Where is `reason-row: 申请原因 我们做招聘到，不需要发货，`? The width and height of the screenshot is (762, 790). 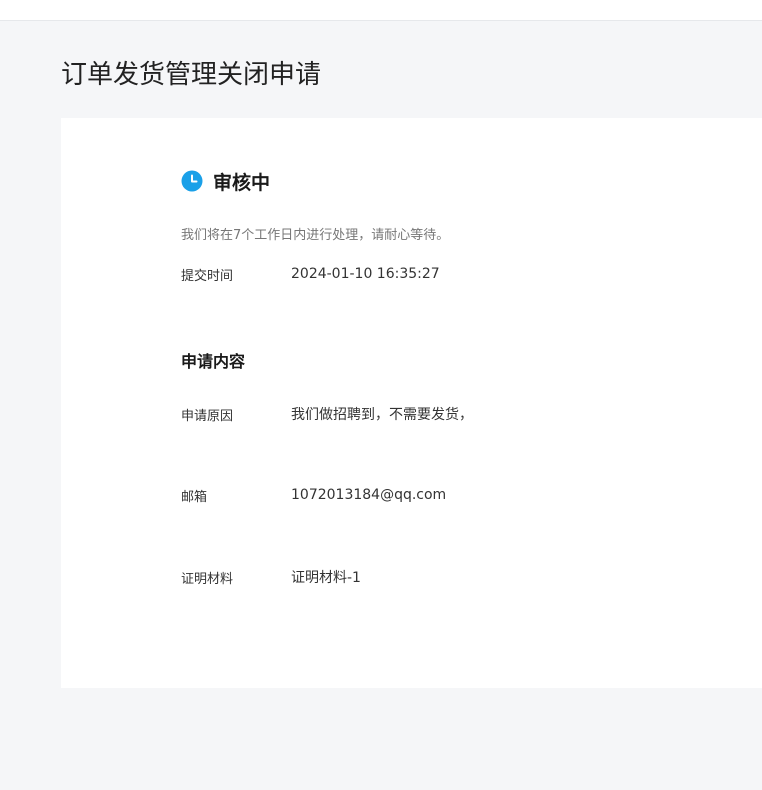
reason-row: 申请原因 我们做招聘到，不需要发货， is located at coordinates (327, 414).